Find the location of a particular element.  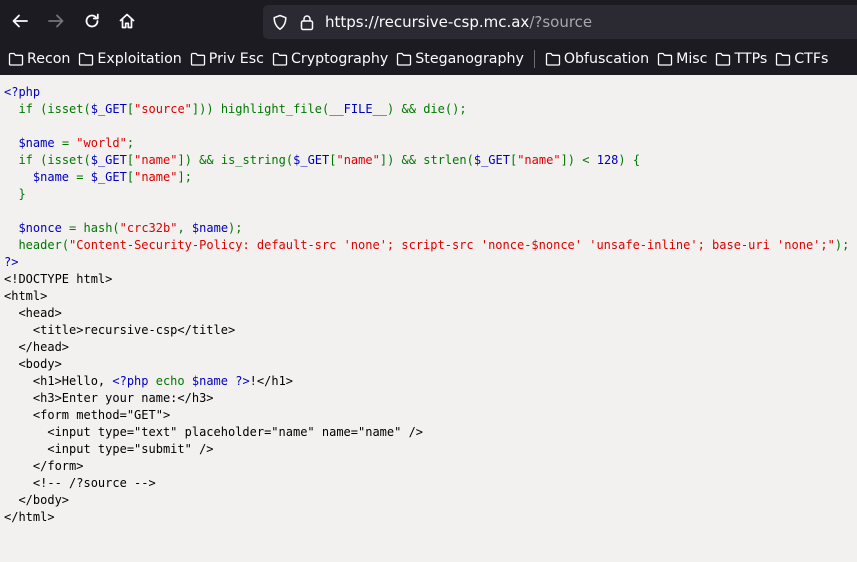

back-button is located at coordinates (20, 21).